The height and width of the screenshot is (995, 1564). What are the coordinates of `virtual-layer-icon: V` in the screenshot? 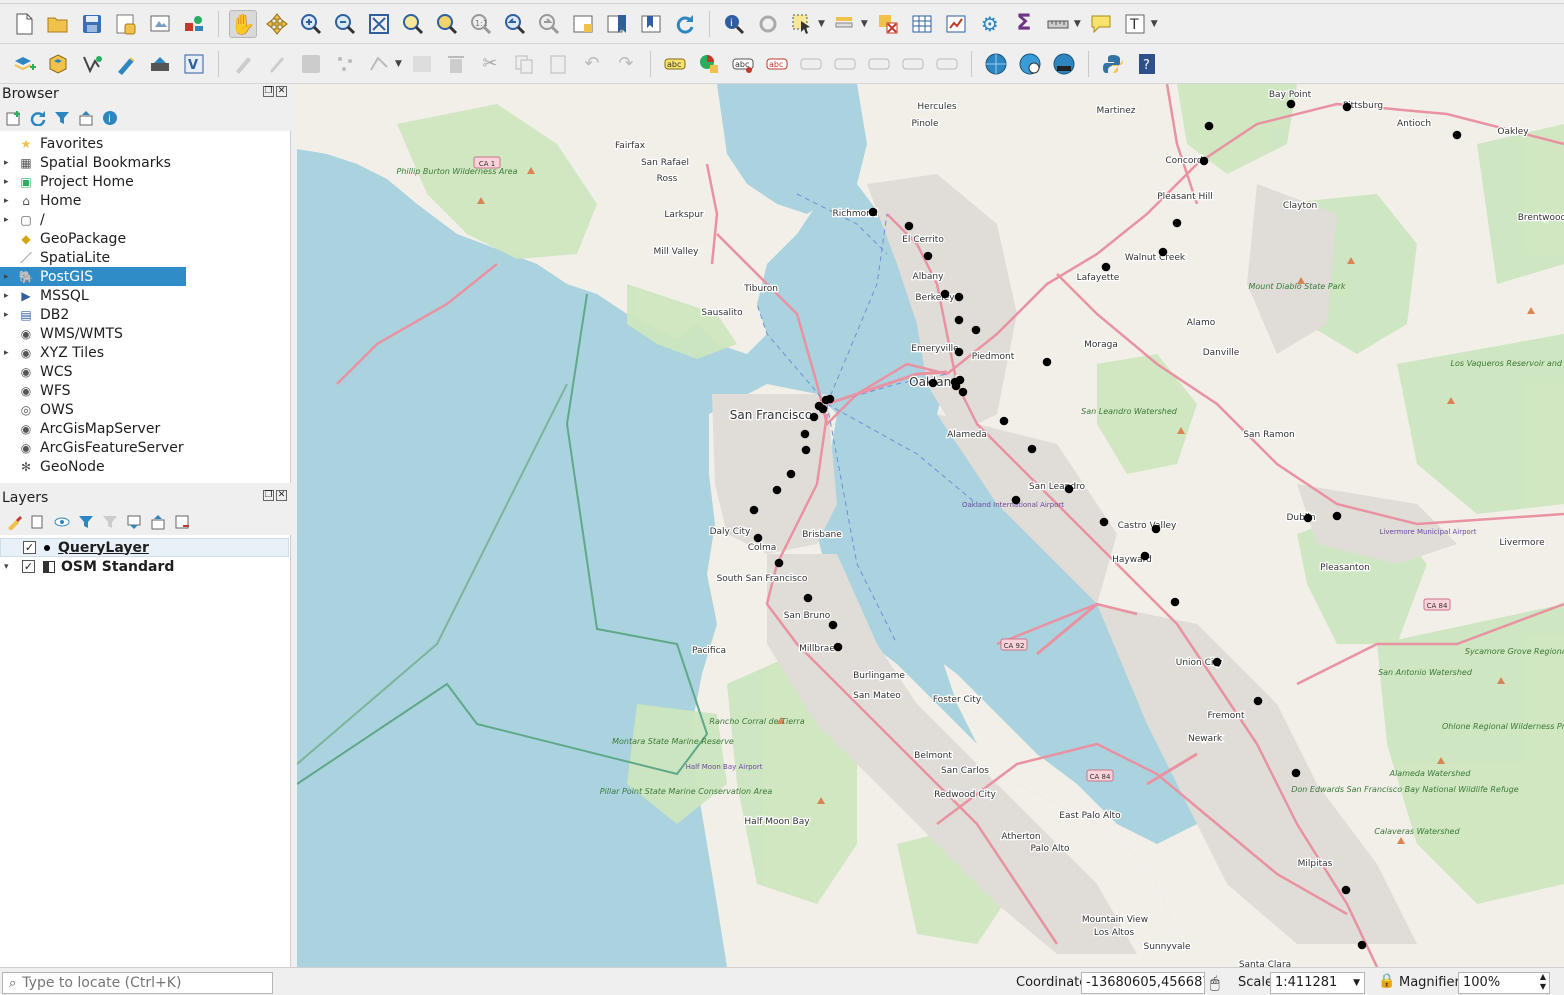 It's located at (194, 64).